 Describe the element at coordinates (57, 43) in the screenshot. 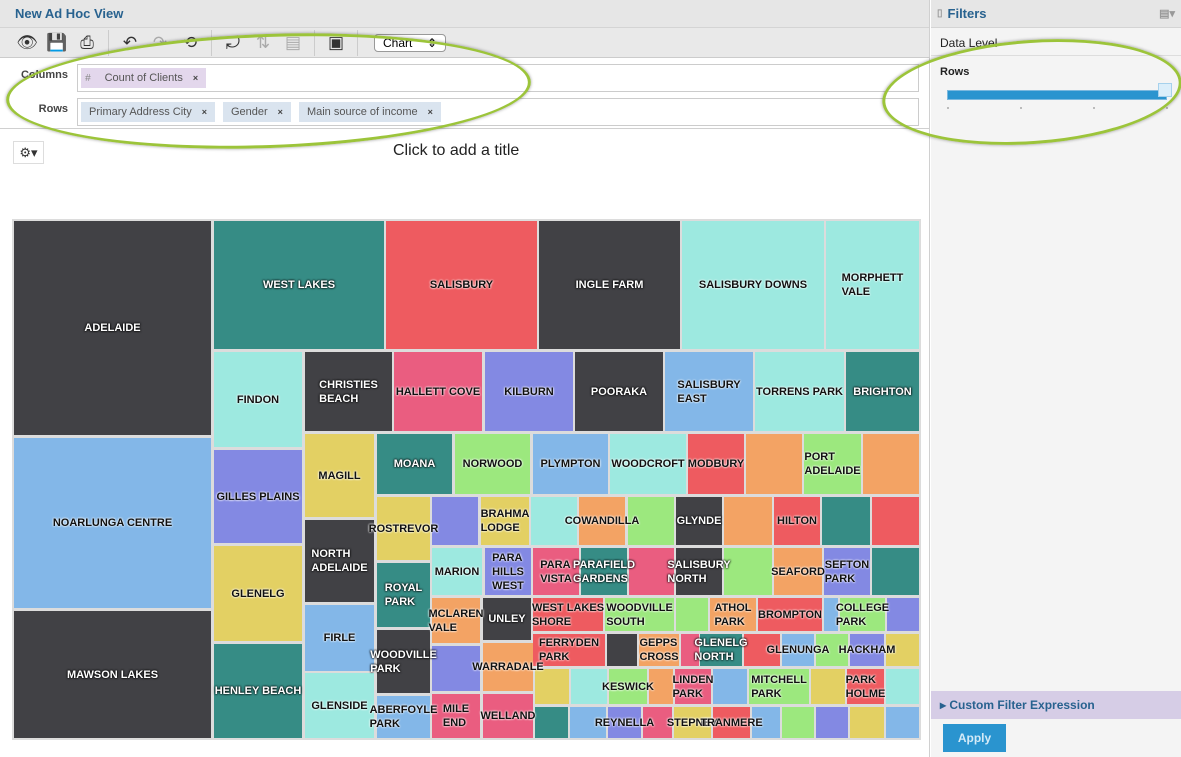

I see `save-icon: 💾` at that location.